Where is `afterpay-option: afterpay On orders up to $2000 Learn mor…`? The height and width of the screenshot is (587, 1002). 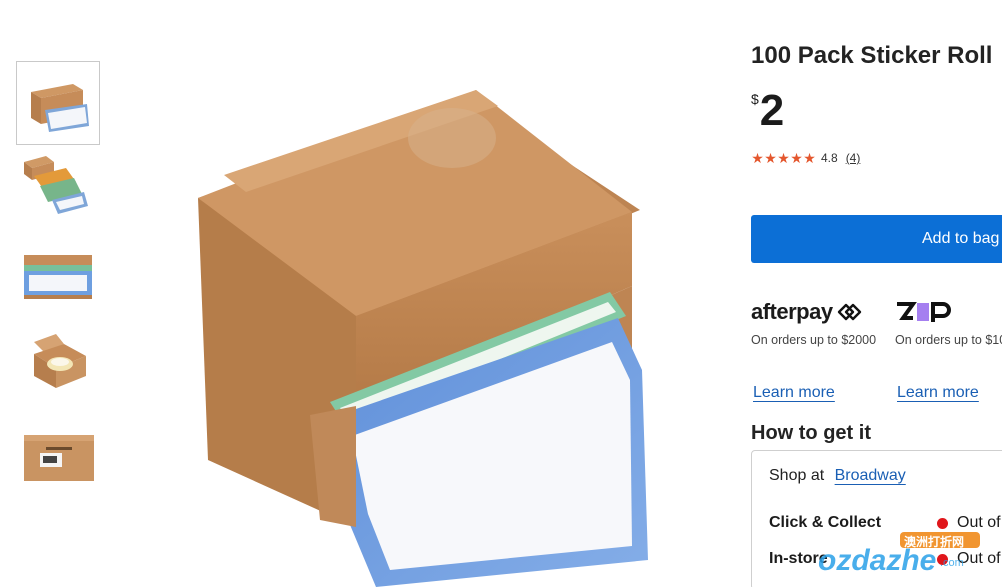 afterpay-option: afterpay On orders up to $2000 Learn mor… is located at coordinates (816, 349).